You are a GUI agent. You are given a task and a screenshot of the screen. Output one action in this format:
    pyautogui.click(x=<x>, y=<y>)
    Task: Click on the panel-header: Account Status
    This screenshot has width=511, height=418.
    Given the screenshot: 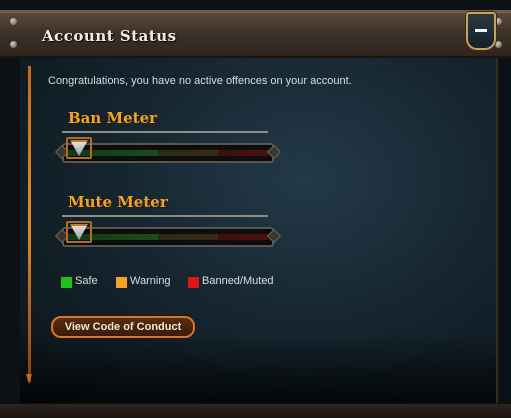 What is the action you would take?
    pyautogui.click(x=255, y=34)
    